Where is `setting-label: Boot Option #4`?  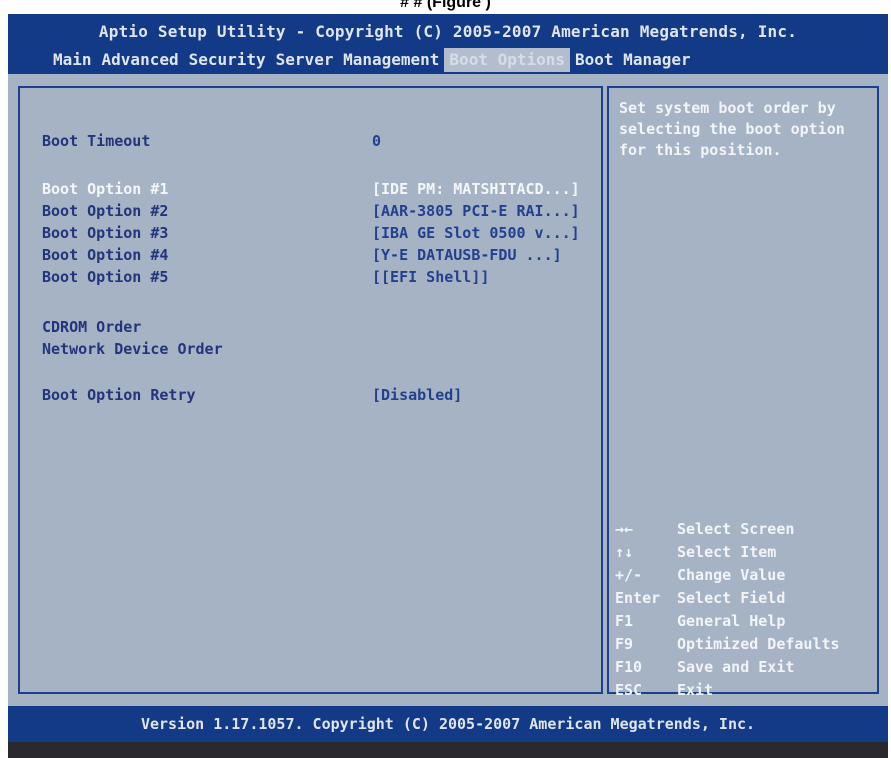 setting-label: Boot Option #4 is located at coordinates (105, 255).